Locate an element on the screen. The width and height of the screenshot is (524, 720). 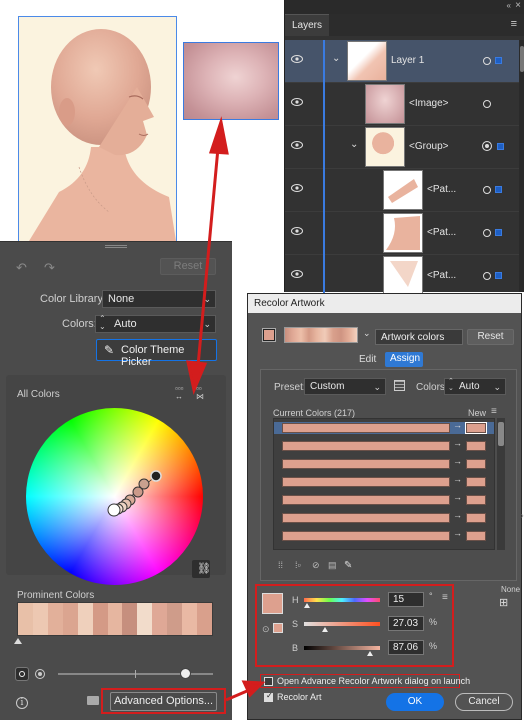
layer-row-group: ⌄ <Group> is located at coordinates (402, 147).